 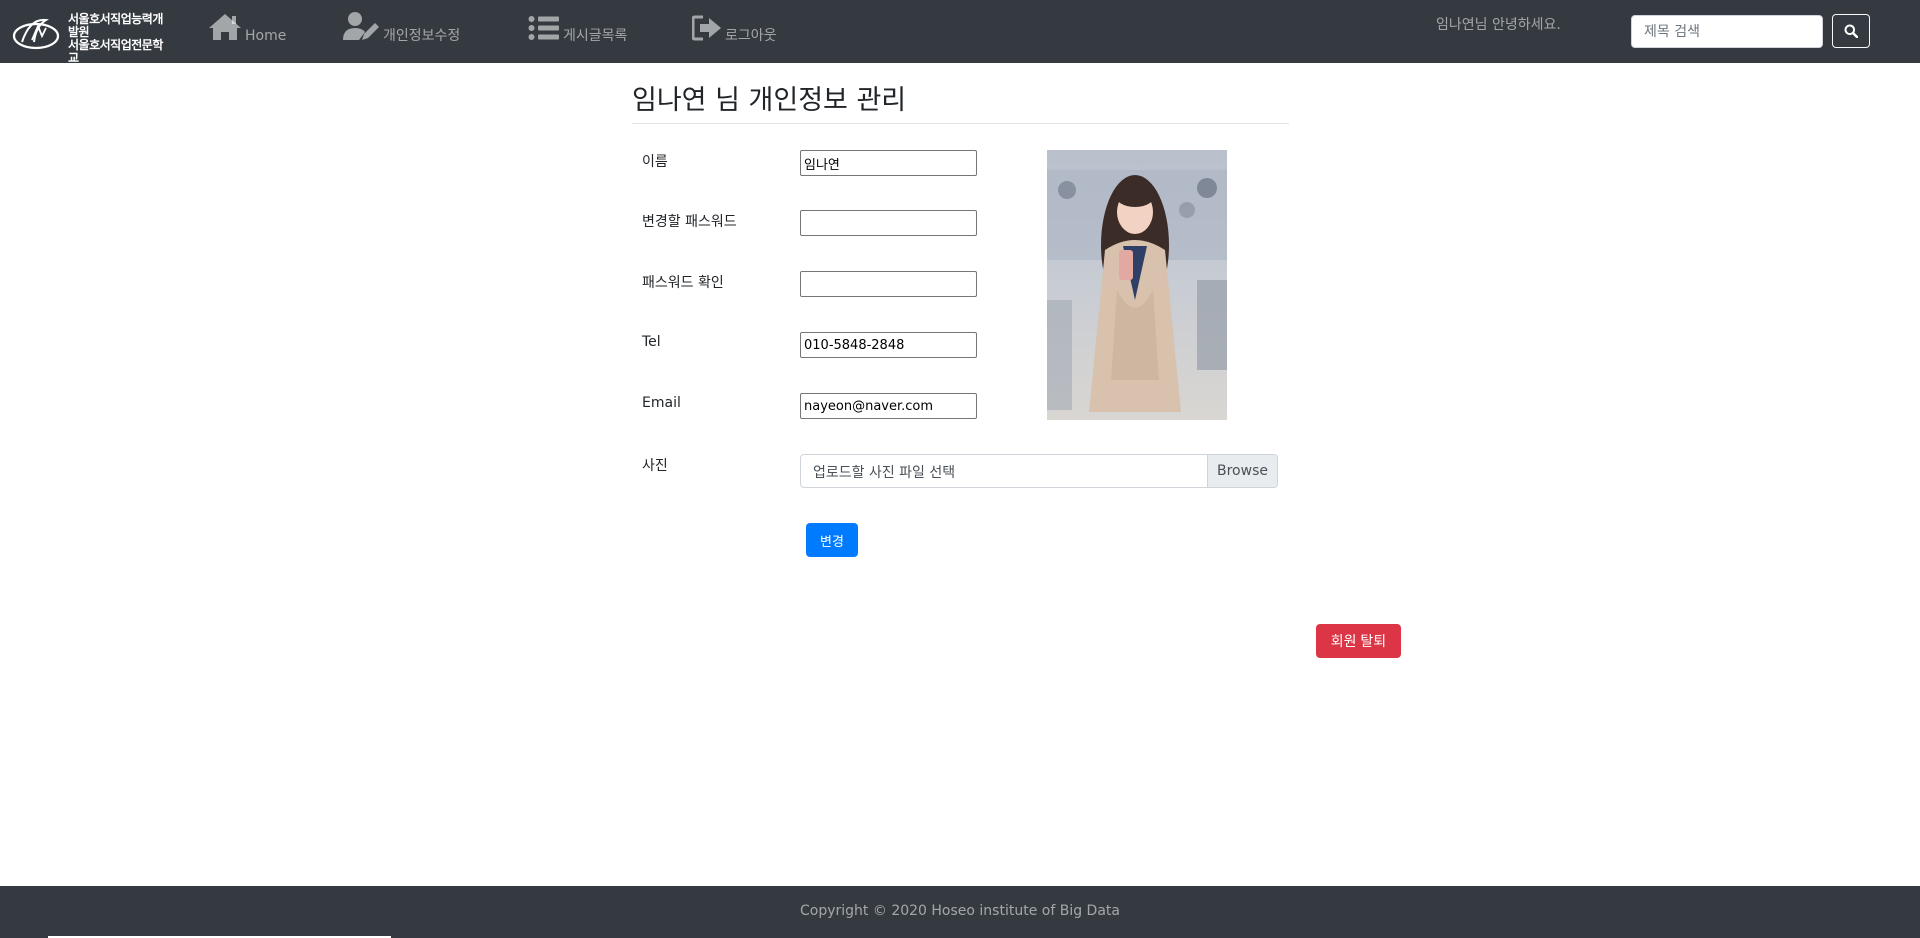 What do you see at coordinates (1727, 31) in the screenshot?
I see `title-search-input` at bounding box center [1727, 31].